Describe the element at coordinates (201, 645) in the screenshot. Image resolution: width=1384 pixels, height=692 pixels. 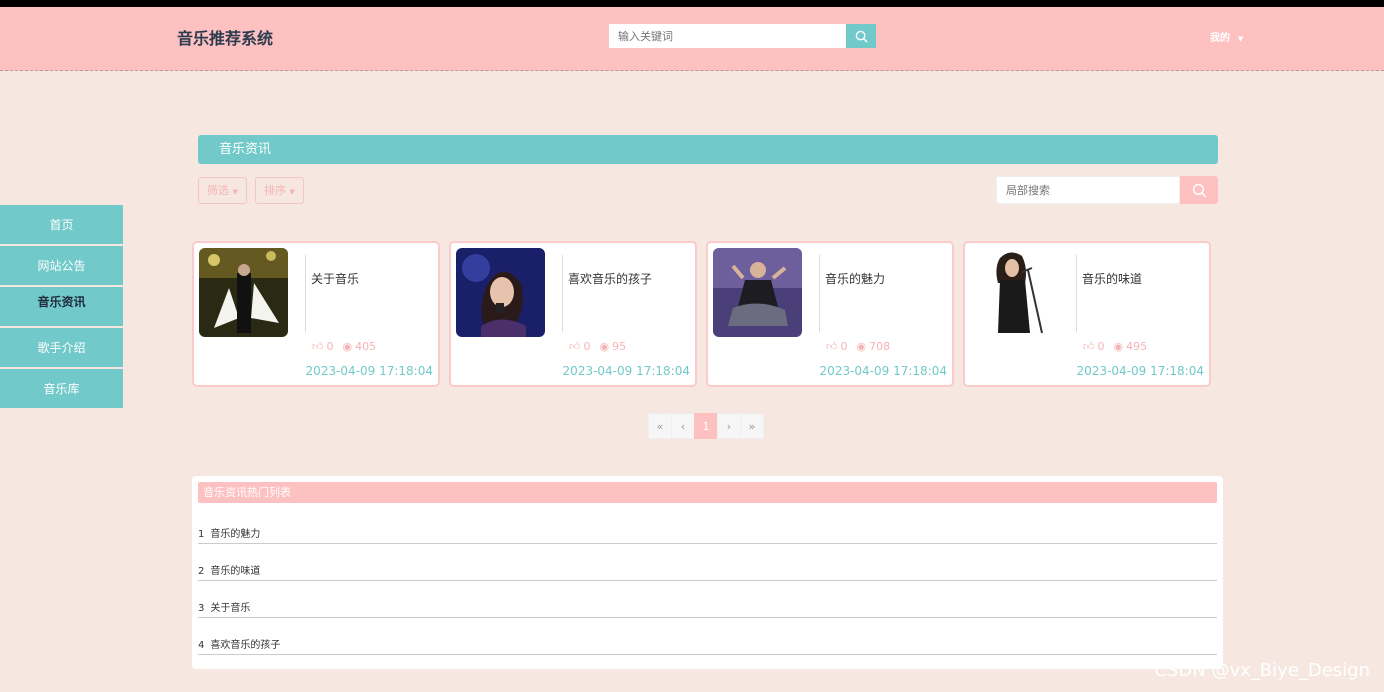
I see `hot-item-index: 4` at that location.